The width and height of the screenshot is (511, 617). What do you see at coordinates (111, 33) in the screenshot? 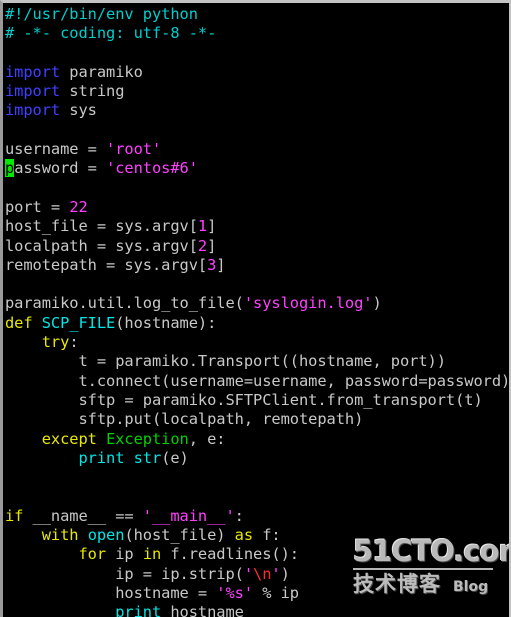
I see `encoding-comment: # -*- coding: utf-8 -*-` at bounding box center [111, 33].